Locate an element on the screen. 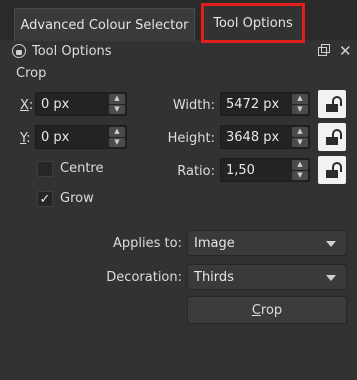 The width and height of the screenshot is (357, 380). applies-to-value: Image is located at coordinates (214, 243).